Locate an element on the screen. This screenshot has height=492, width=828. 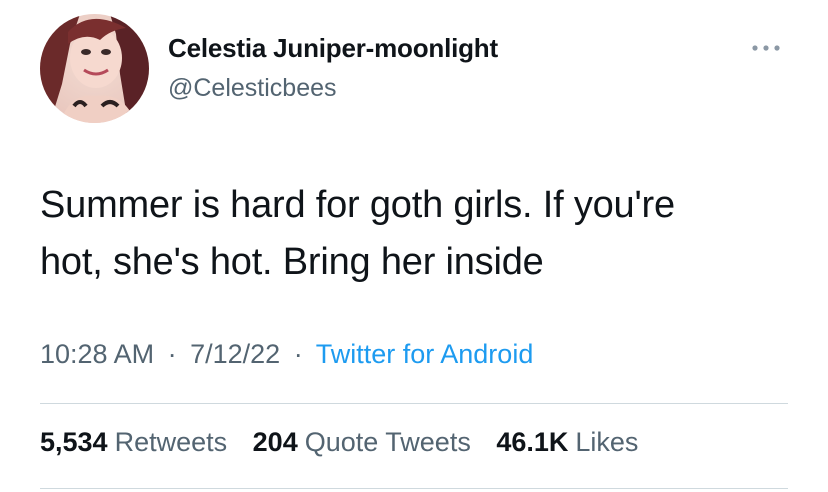
likes-count: 46.1K is located at coordinates (532, 442).